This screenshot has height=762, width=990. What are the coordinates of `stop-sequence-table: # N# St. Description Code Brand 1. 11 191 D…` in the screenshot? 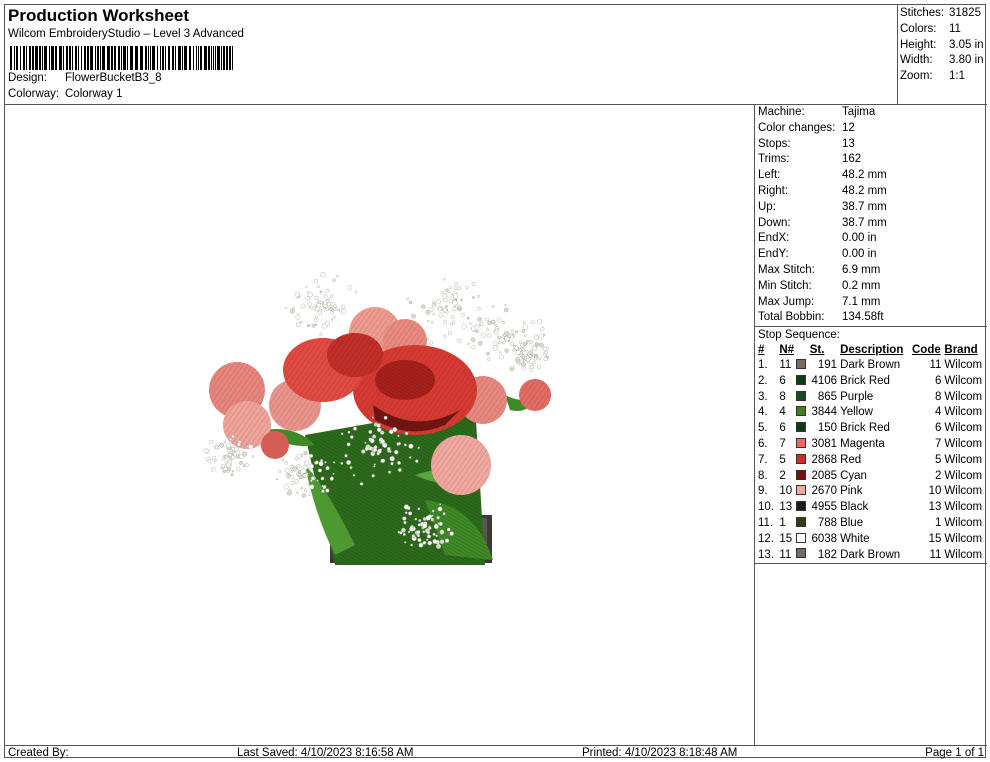 It's located at (871, 453).